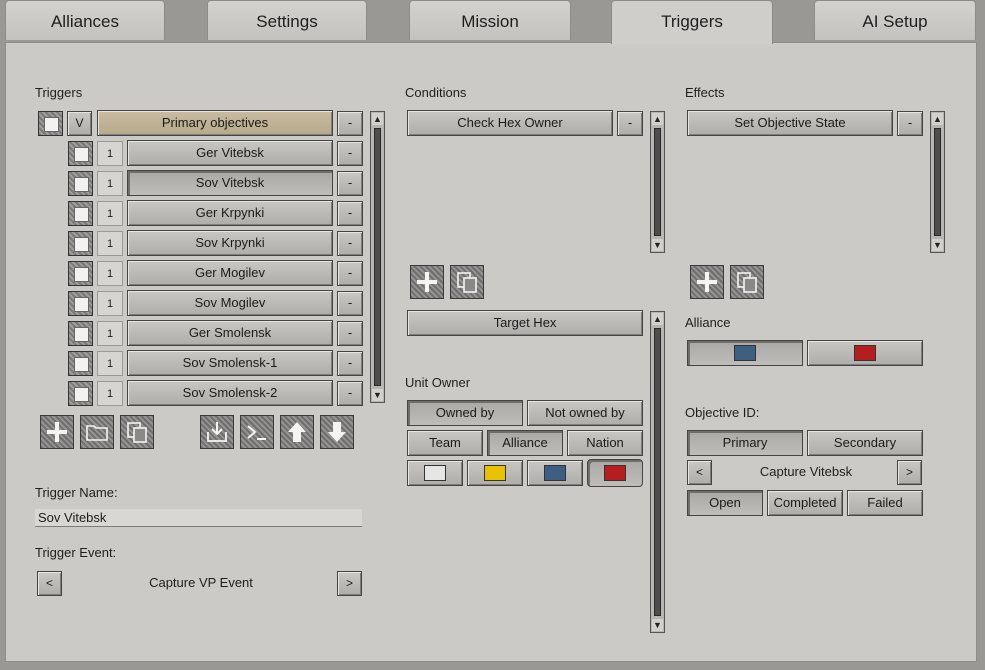 The image size is (985, 670). What do you see at coordinates (555, 473) in the screenshot?
I see `owner-color-blue-button` at bounding box center [555, 473].